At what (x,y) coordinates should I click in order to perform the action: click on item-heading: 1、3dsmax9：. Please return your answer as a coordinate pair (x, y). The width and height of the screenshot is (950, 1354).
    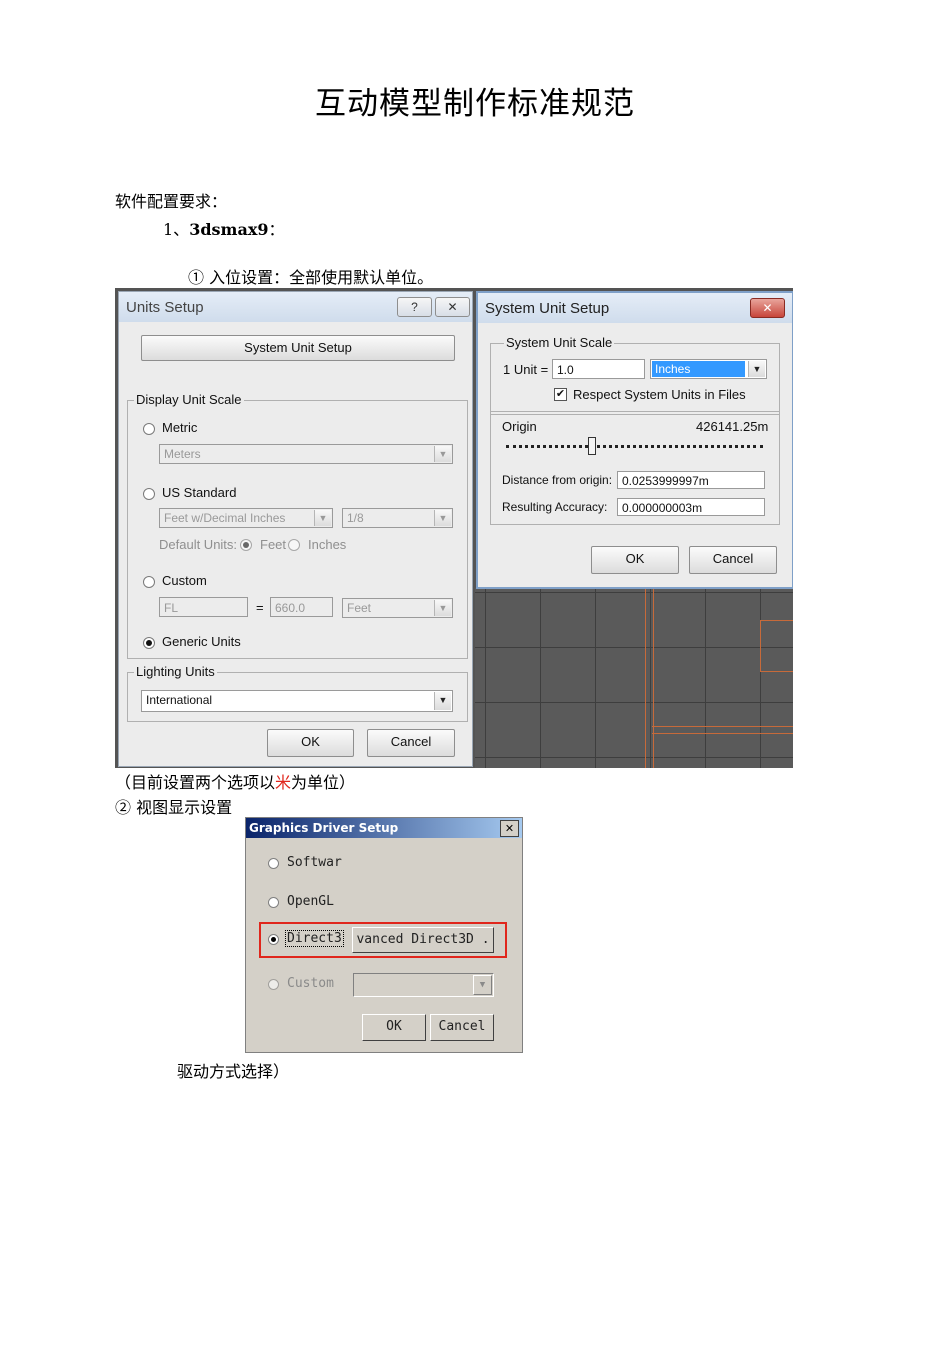
    Looking at the image, I should click on (224, 228).